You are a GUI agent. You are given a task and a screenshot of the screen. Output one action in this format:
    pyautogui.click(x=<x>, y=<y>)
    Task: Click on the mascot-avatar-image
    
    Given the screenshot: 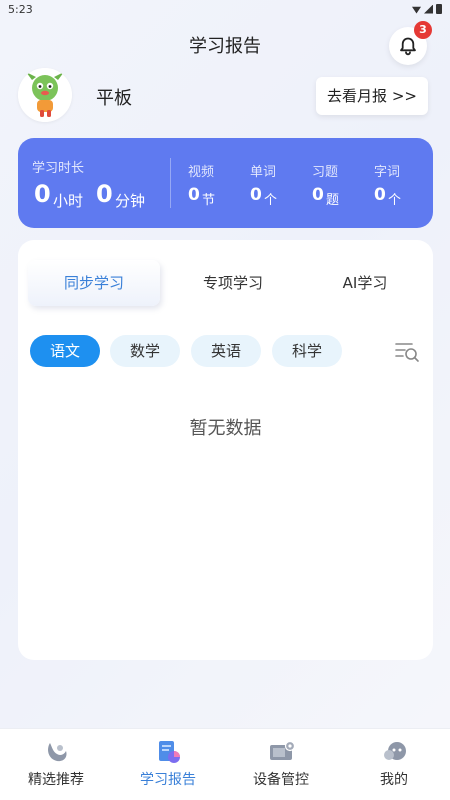 What is the action you would take?
    pyautogui.click(x=45, y=95)
    